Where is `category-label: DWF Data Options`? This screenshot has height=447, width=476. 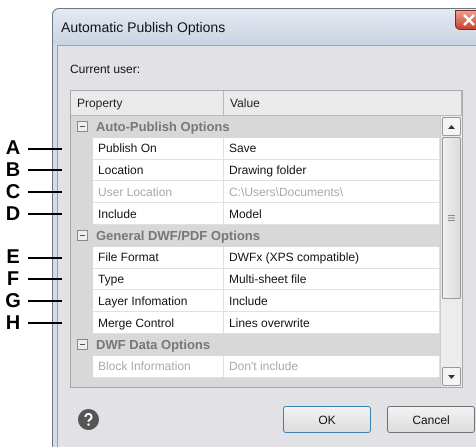
category-label: DWF Data Options is located at coordinates (153, 344).